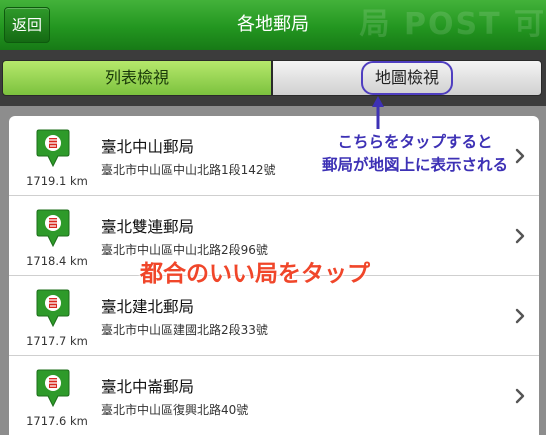 This screenshot has height=435, width=546. Describe the element at coordinates (415, 154) in the screenshot. I see `map-tab-annotation: こちらをタップすると 郵局が地図上に表示される` at that location.